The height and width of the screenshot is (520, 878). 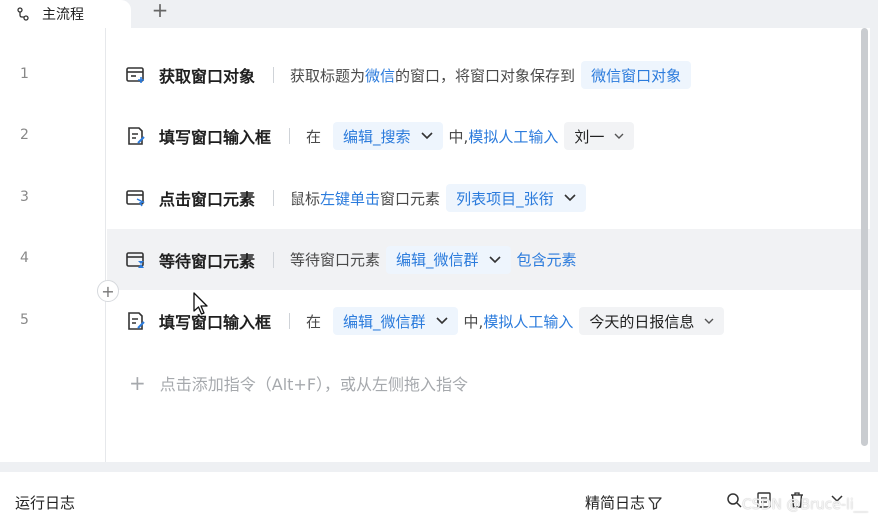 I want to click on line-number: 2, so click(x=24, y=135).